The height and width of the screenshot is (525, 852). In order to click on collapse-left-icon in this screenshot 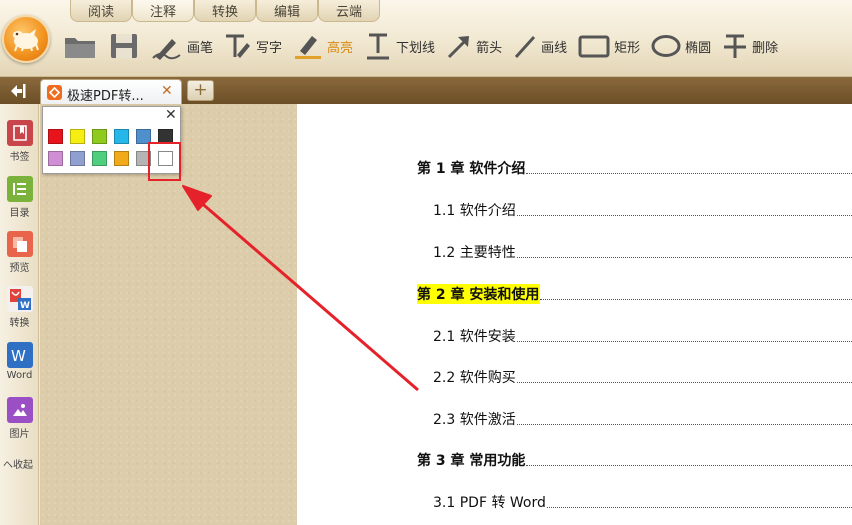, I will do `click(18, 91)`.